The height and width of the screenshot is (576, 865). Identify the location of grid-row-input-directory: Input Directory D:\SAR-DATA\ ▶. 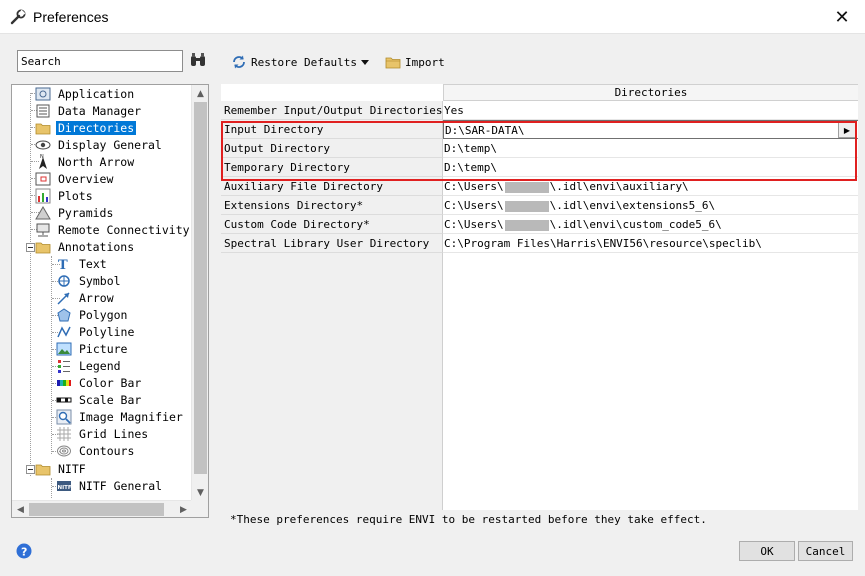
(539, 129).